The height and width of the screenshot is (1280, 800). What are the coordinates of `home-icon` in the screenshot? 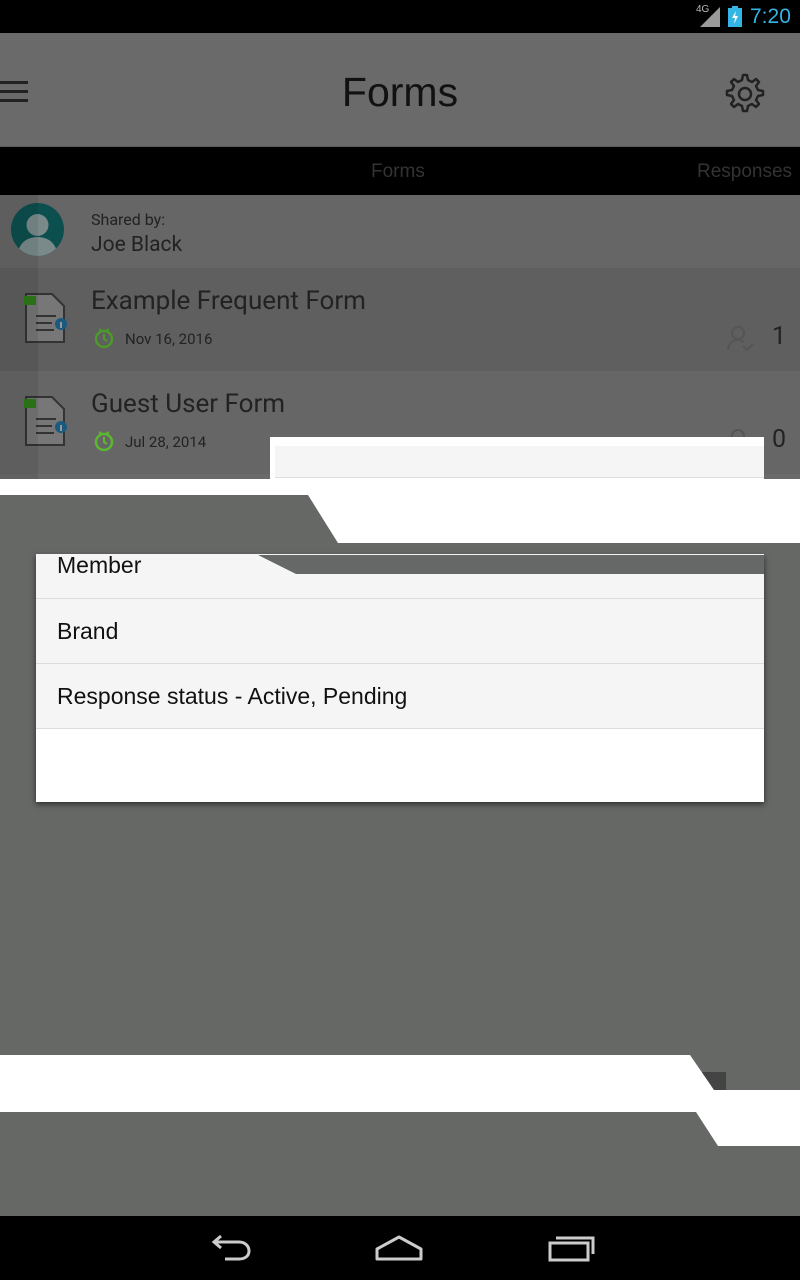 It's located at (399, 1248).